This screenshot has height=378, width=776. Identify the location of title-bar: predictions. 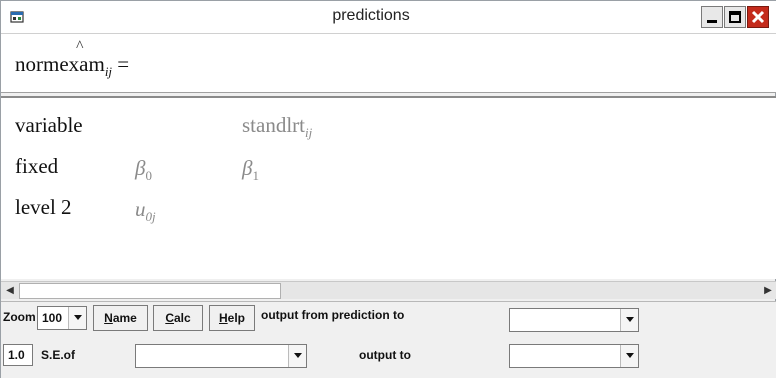
(388, 17).